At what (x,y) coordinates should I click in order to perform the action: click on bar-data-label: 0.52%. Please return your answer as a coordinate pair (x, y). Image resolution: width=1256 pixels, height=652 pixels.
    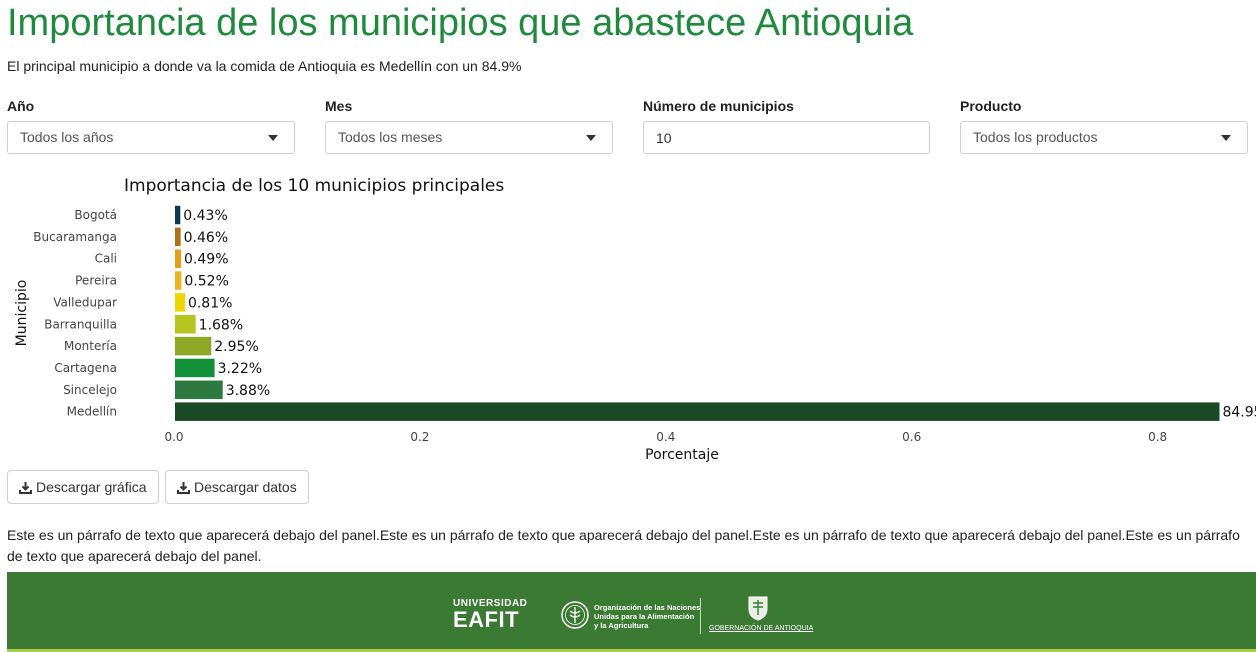
    Looking at the image, I should click on (206, 282).